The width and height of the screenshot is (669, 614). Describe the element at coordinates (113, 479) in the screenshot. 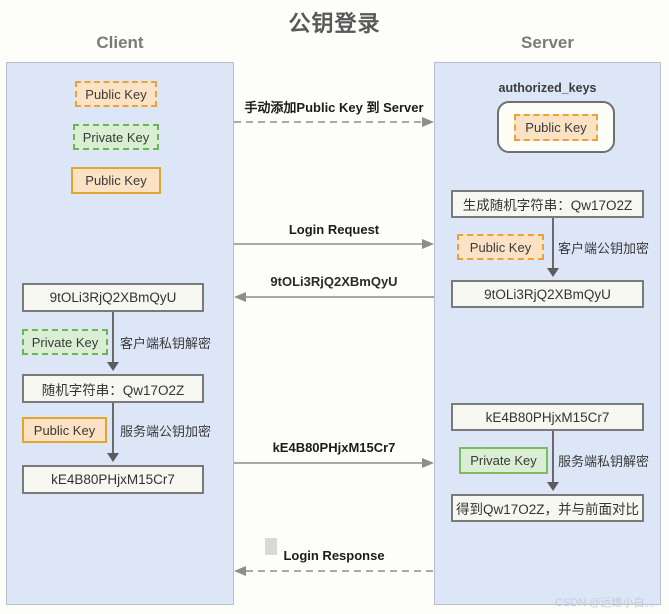

I see `client-reencrypted-box: kE4B80PHjxM15Cr7` at that location.